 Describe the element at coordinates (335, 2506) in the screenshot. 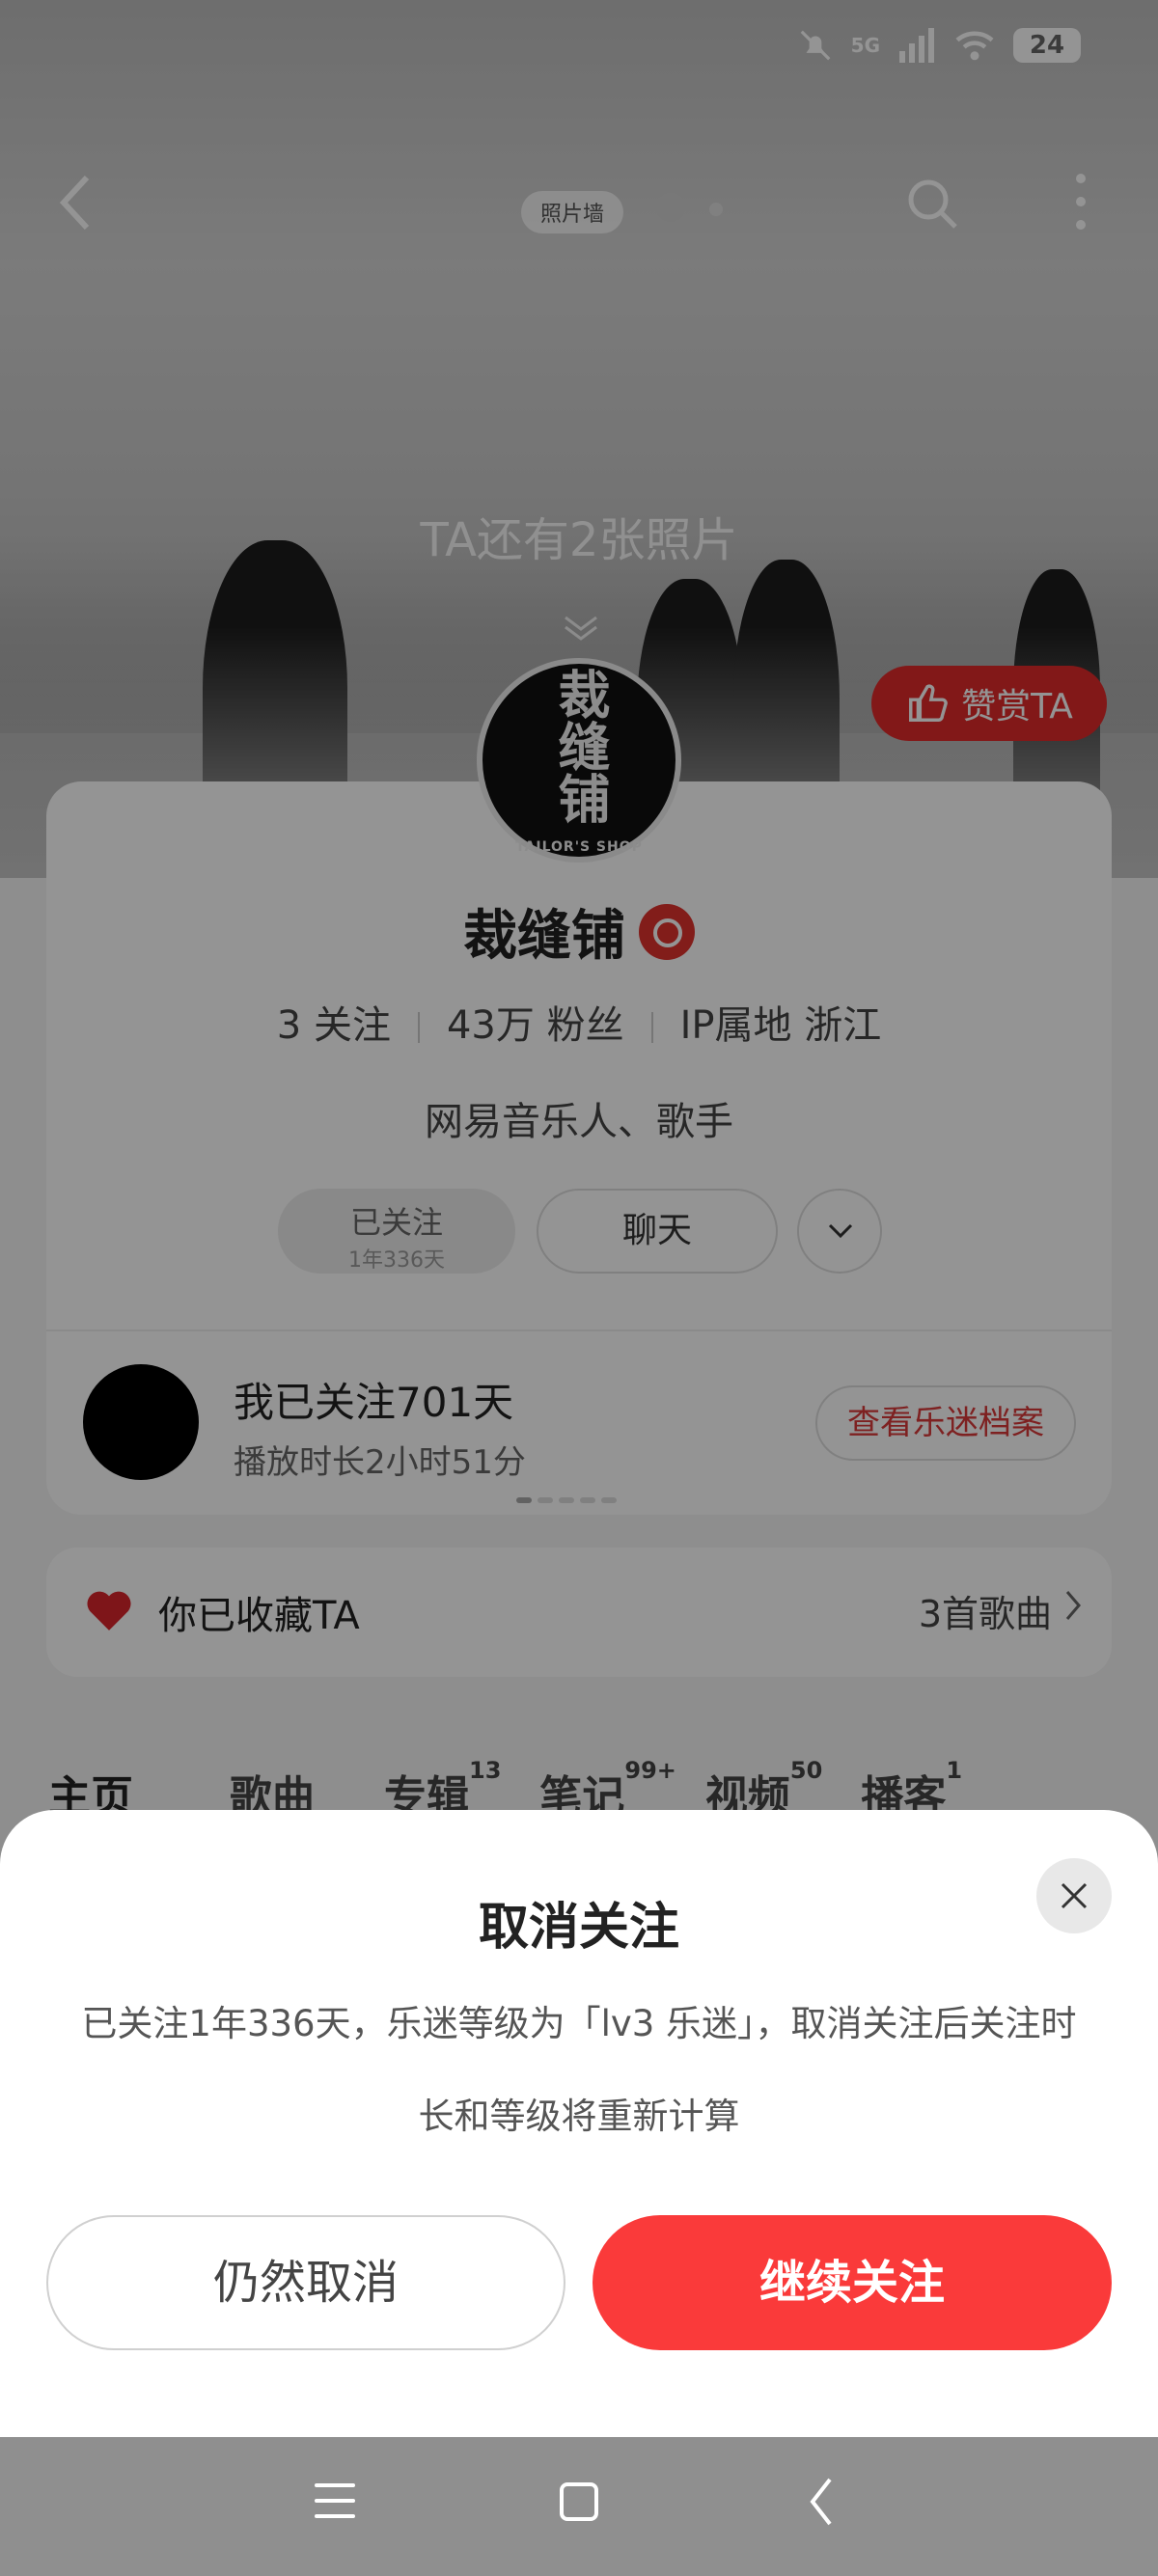

I see `menu-icon` at that location.